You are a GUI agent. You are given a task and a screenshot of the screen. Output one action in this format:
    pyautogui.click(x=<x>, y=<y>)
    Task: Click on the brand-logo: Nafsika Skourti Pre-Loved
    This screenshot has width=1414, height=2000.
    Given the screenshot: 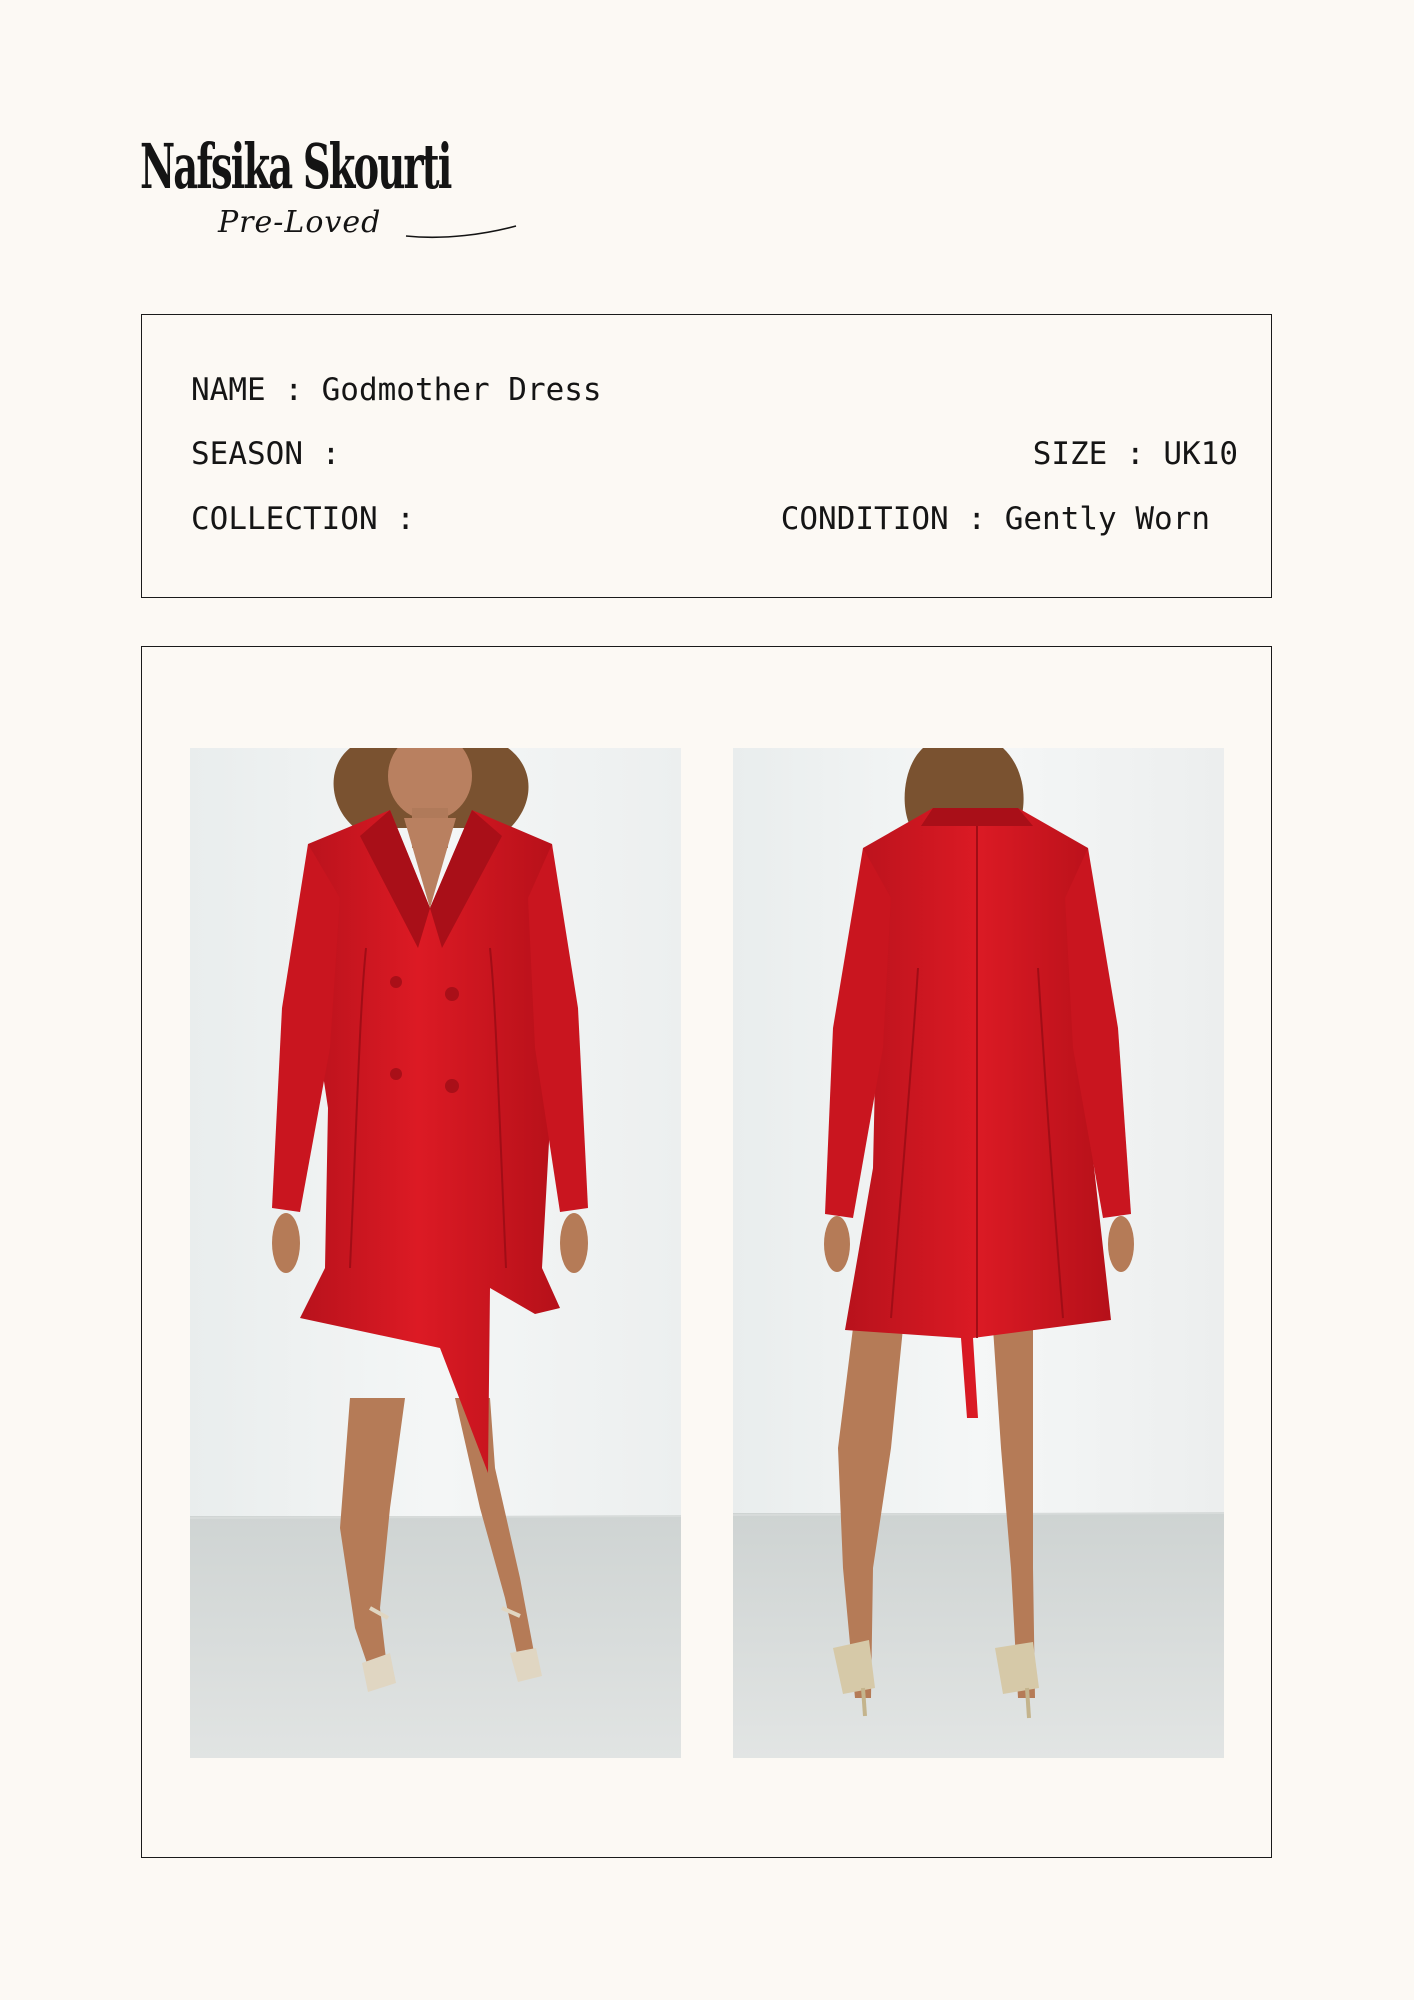 What is the action you would take?
    pyautogui.click(x=328, y=188)
    